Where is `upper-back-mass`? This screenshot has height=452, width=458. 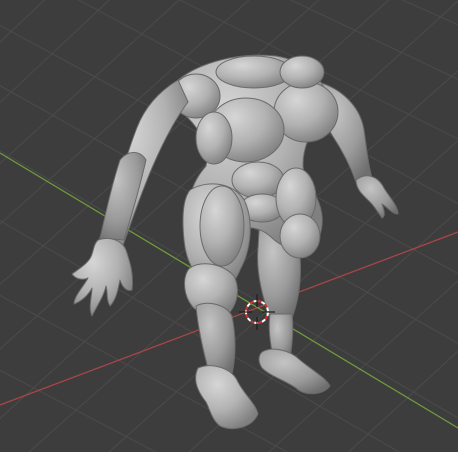
upper-back-mass is located at coordinates (302, 72).